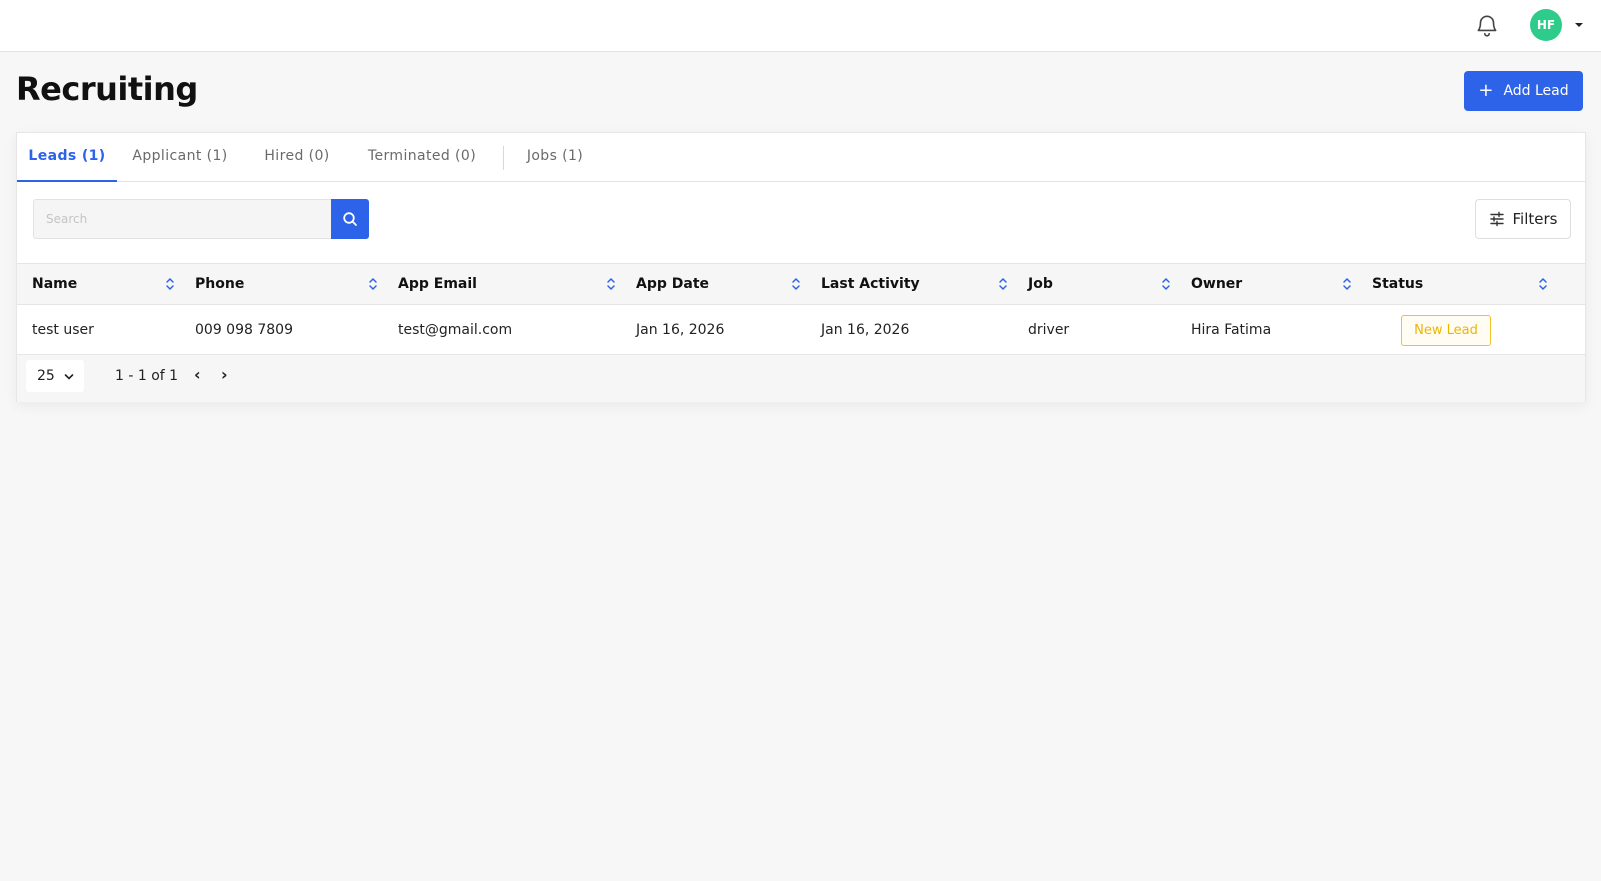 This screenshot has width=1601, height=881. I want to click on column-header-status: Status, so click(1397, 284).